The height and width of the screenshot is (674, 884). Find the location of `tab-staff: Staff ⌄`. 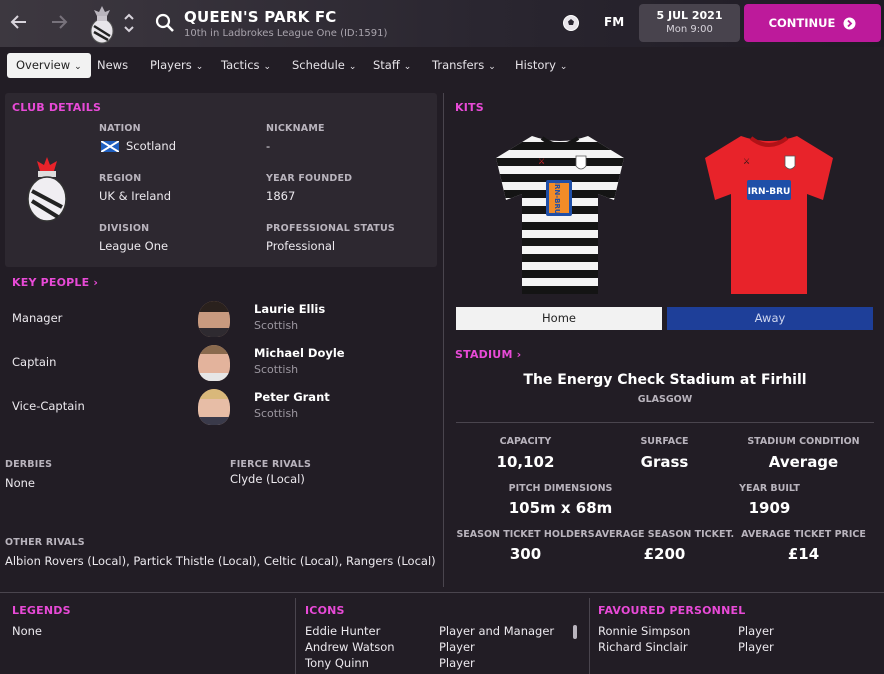

tab-staff: Staff ⌄ is located at coordinates (392, 65).